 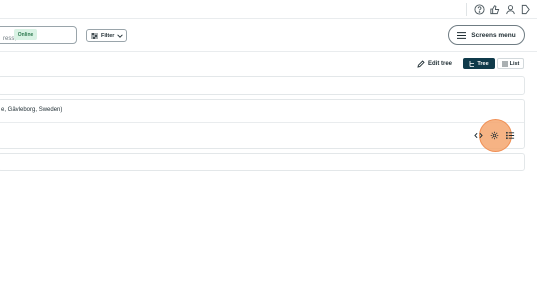 I want to click on filter-icon, so click(x=94, y=35).